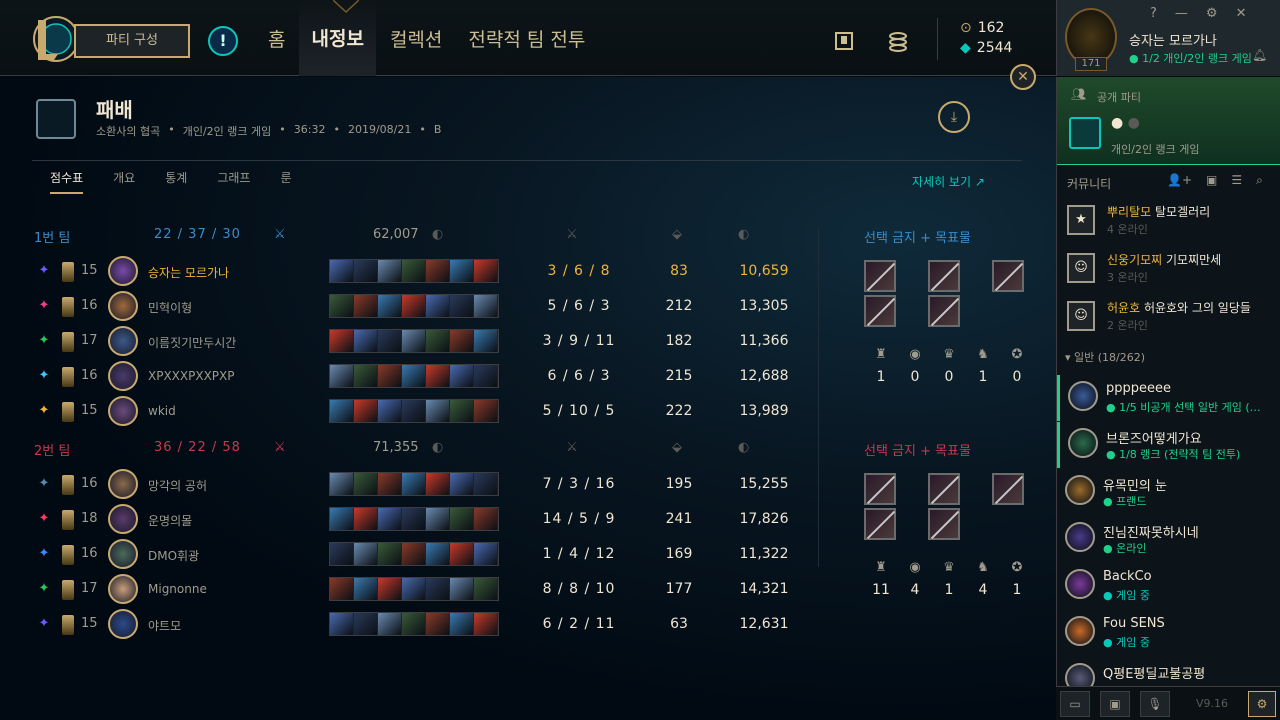 The width and height of the screenshot is (1280, 720). Describe the element at coordinates (1212, 13) in the screenshot. I see `settings-icon: ⚙` at that location.